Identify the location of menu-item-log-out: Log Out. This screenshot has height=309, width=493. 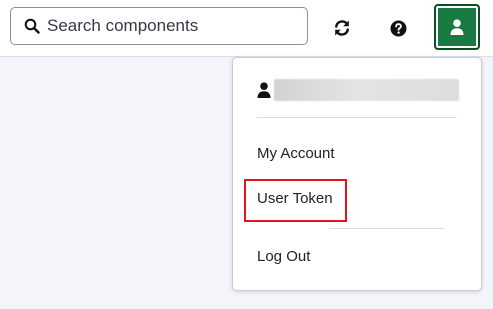
(283, 256).